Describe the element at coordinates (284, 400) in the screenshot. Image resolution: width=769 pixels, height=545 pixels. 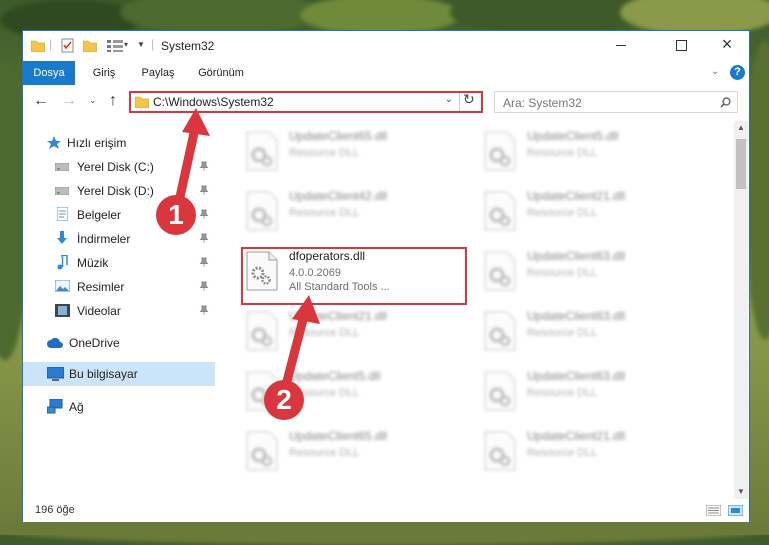
I see `step-2-badge: 2` at that location.